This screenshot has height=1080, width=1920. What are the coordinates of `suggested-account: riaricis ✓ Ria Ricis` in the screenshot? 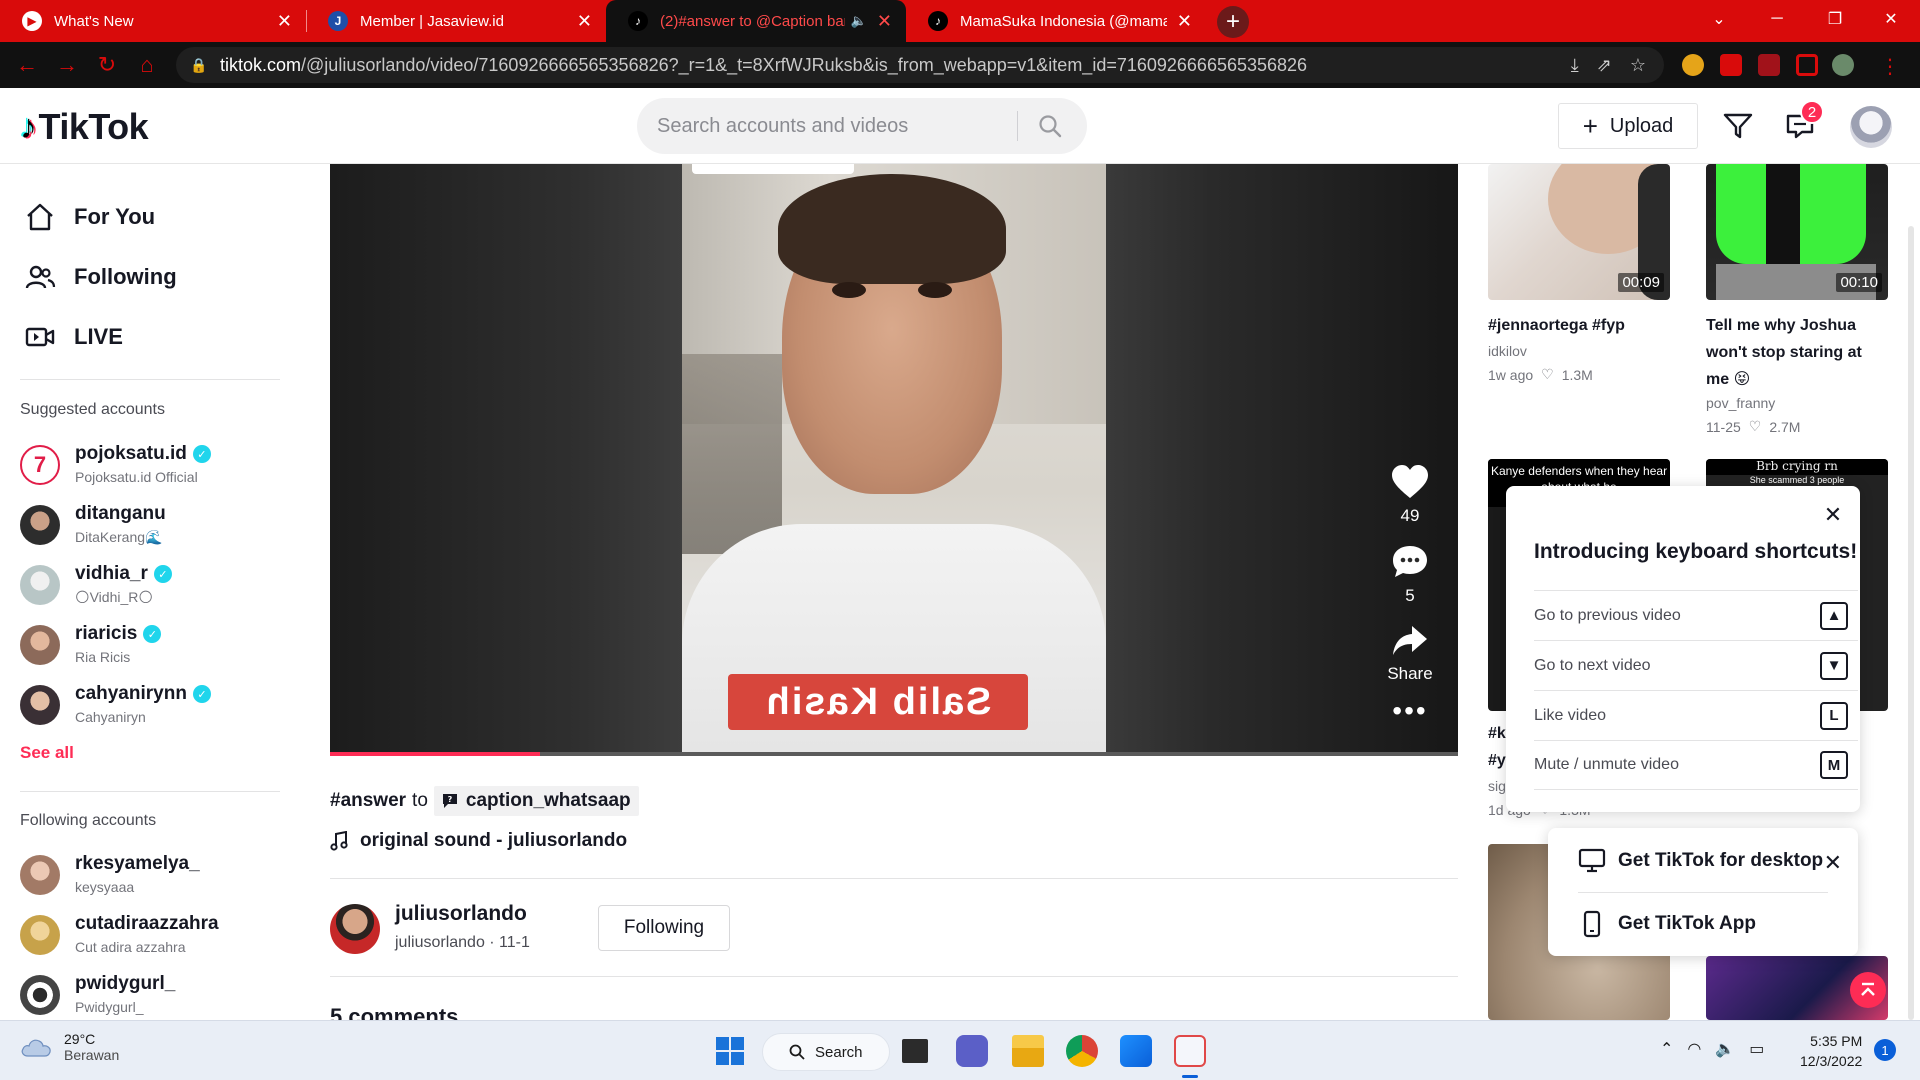 It's located at (150, 647).